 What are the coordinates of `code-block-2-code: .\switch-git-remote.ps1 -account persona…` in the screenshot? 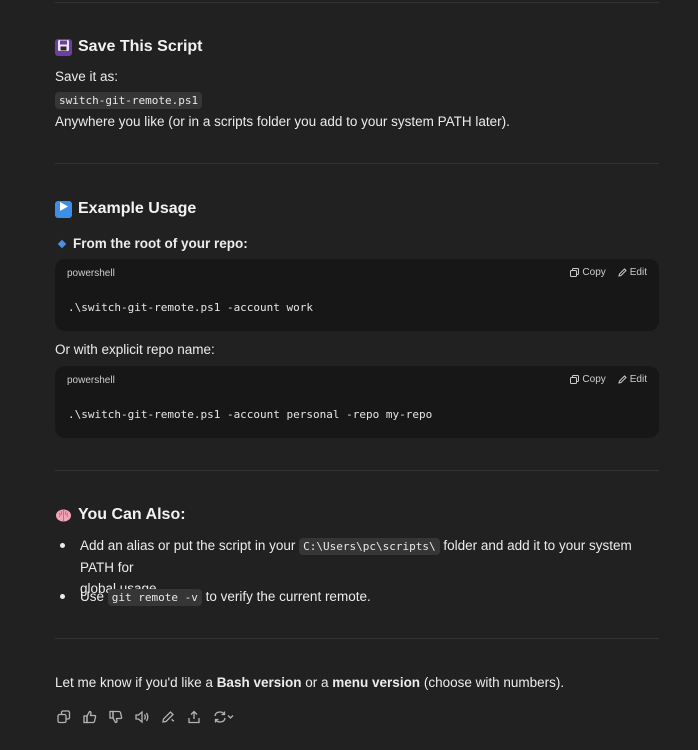 It's located at (250, 414).